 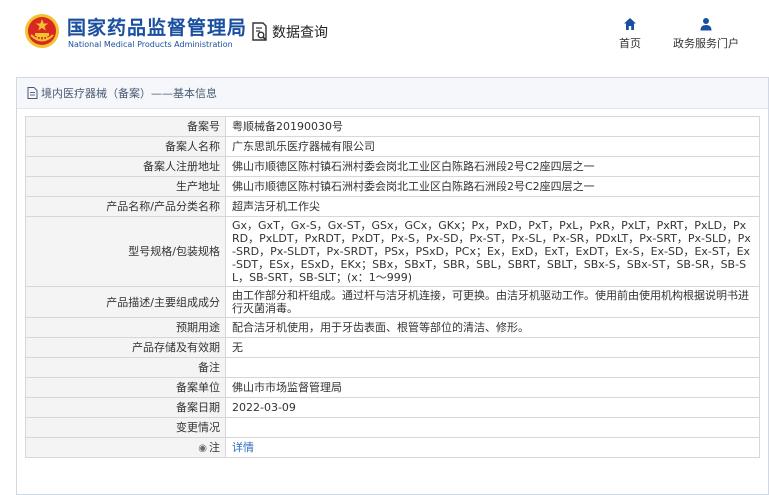 I want to click on table-row: 备案日期 2022-03-09, so click(x=392, y=407).